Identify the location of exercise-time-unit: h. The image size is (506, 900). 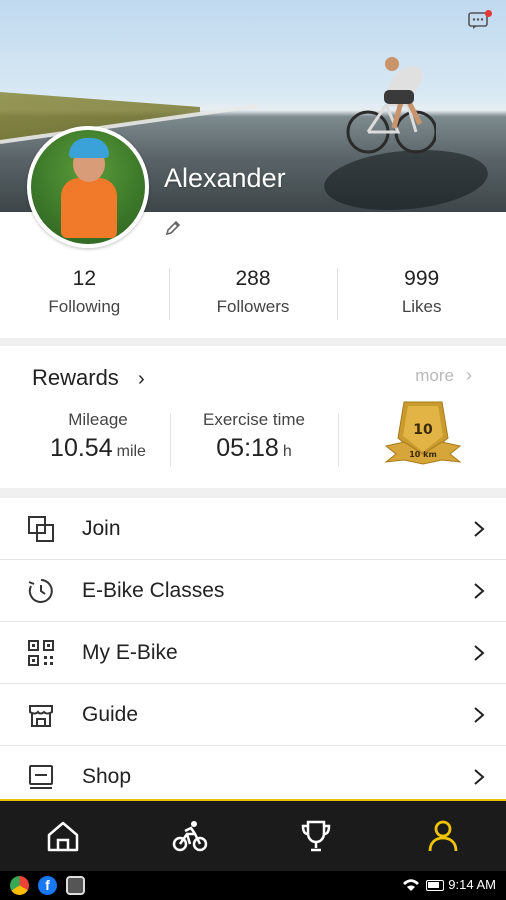
(287, 451).